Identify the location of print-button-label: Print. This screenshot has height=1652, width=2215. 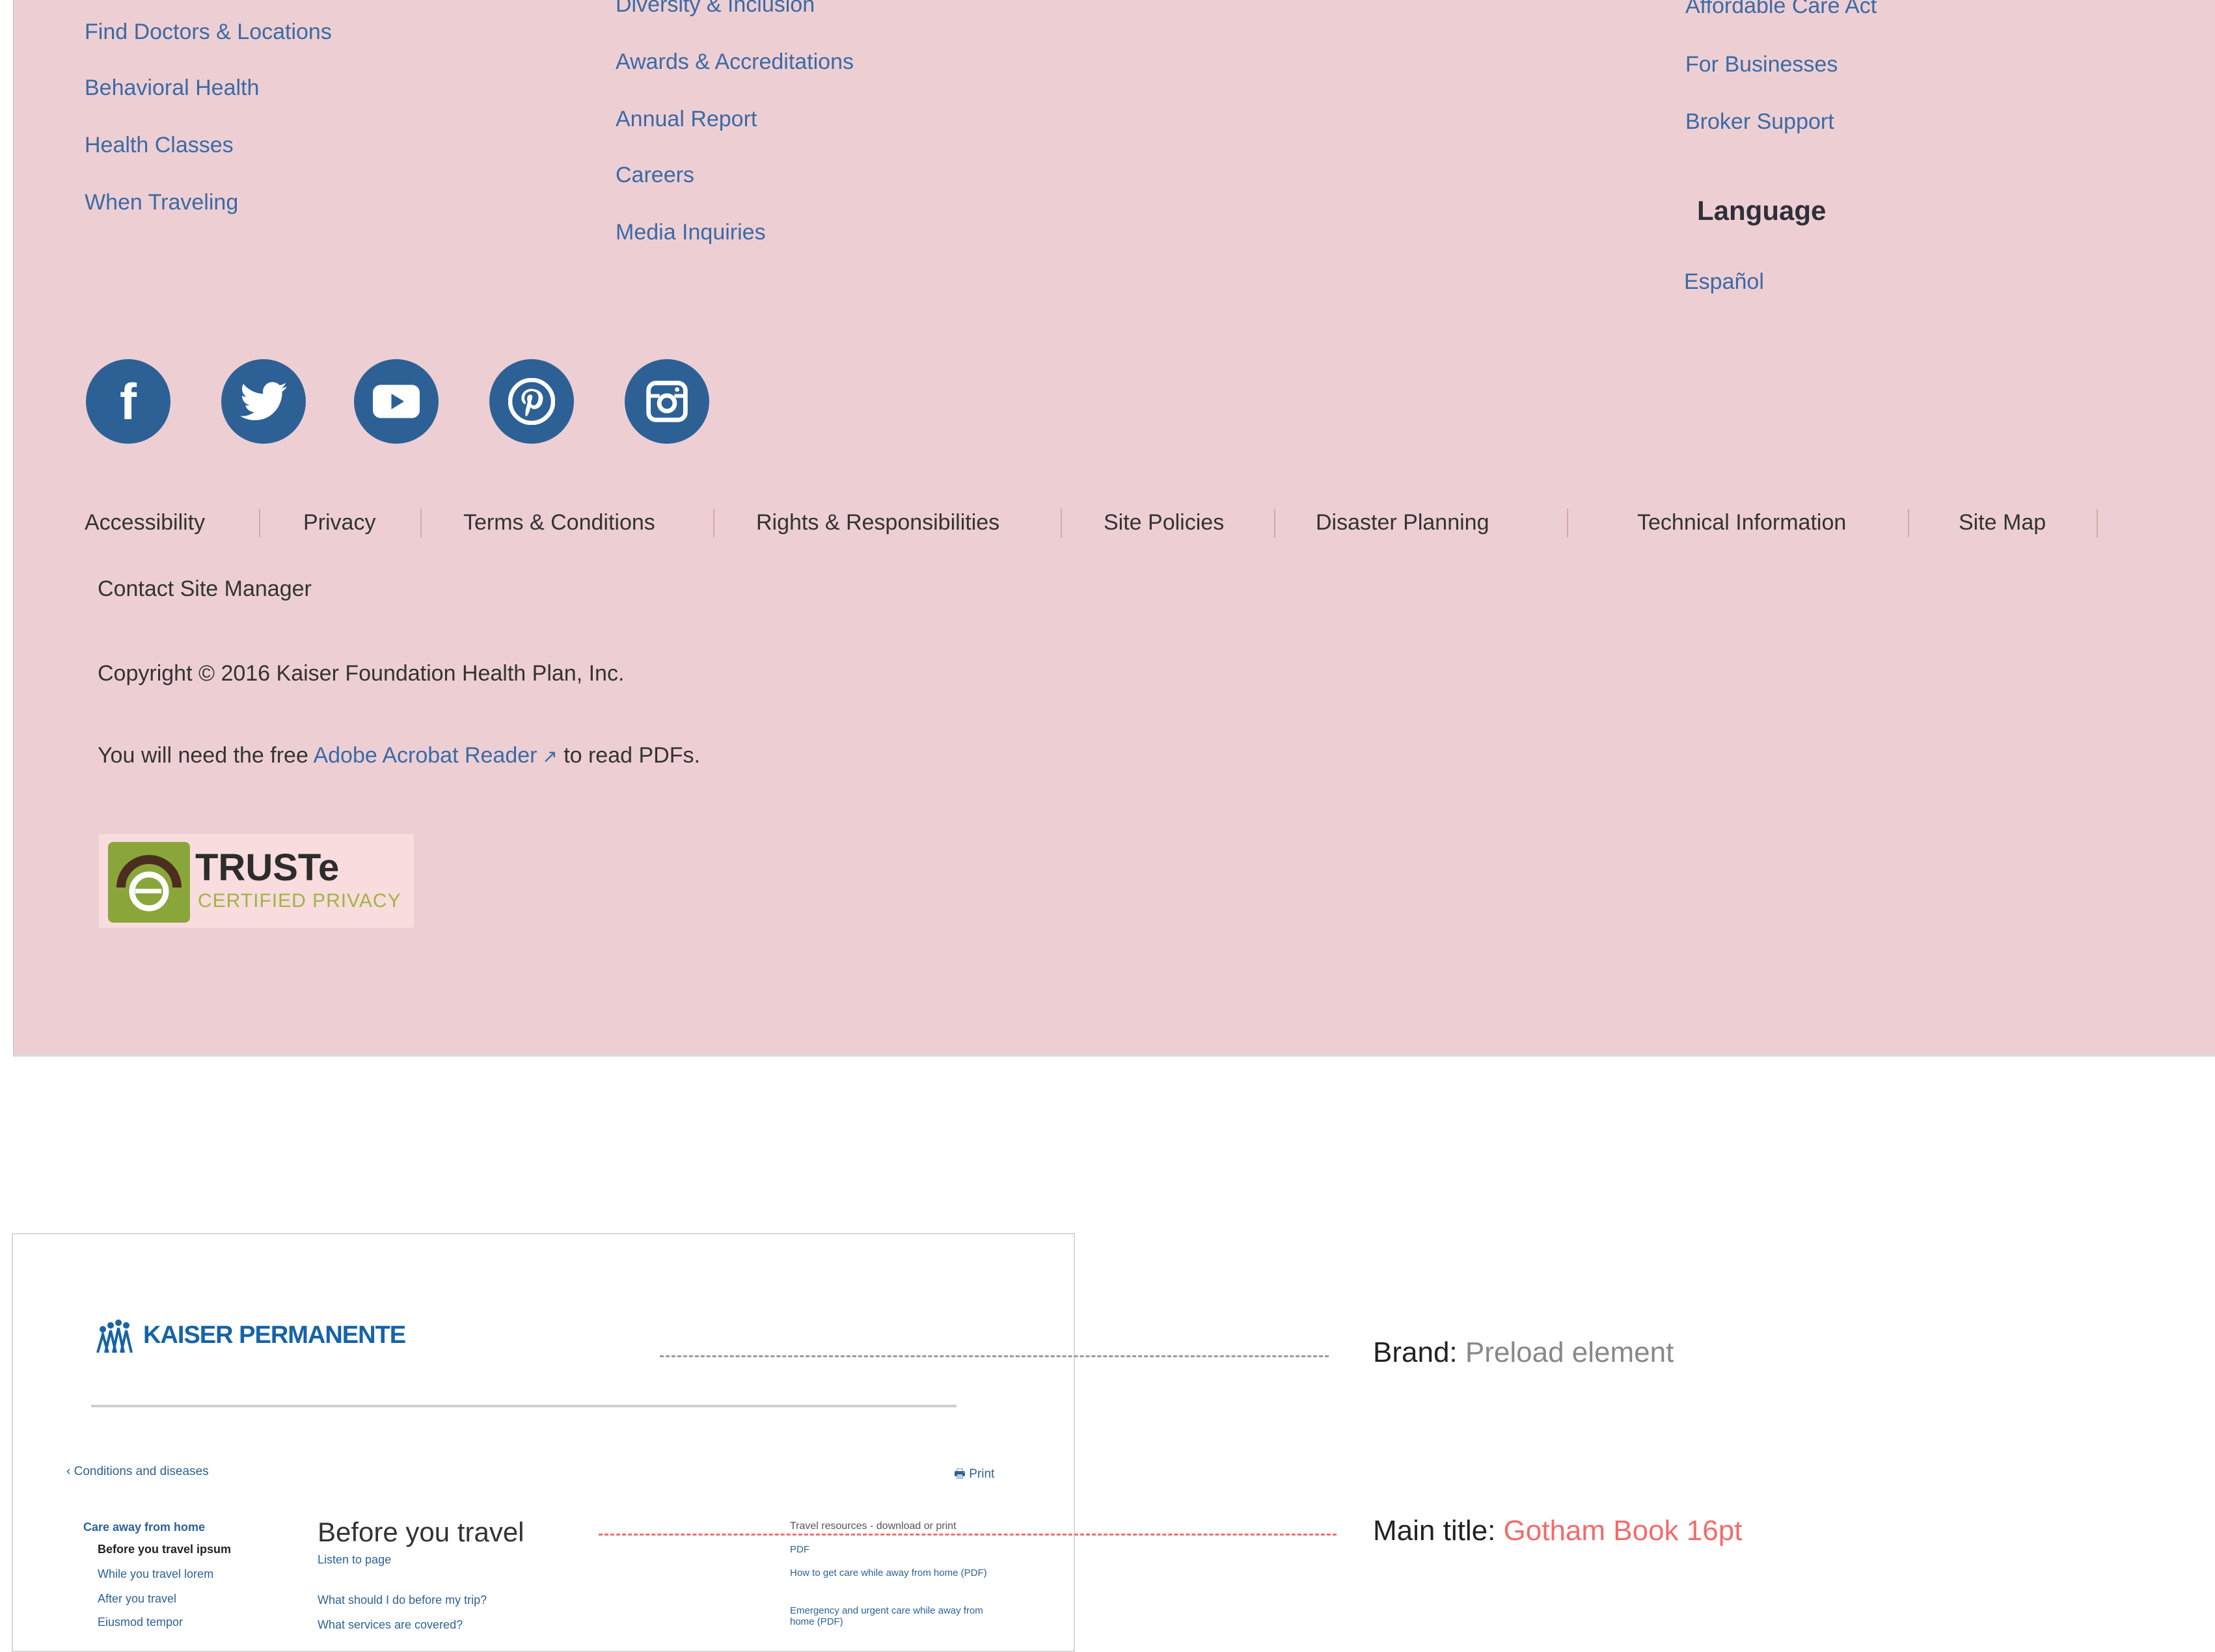
(982, 1474).